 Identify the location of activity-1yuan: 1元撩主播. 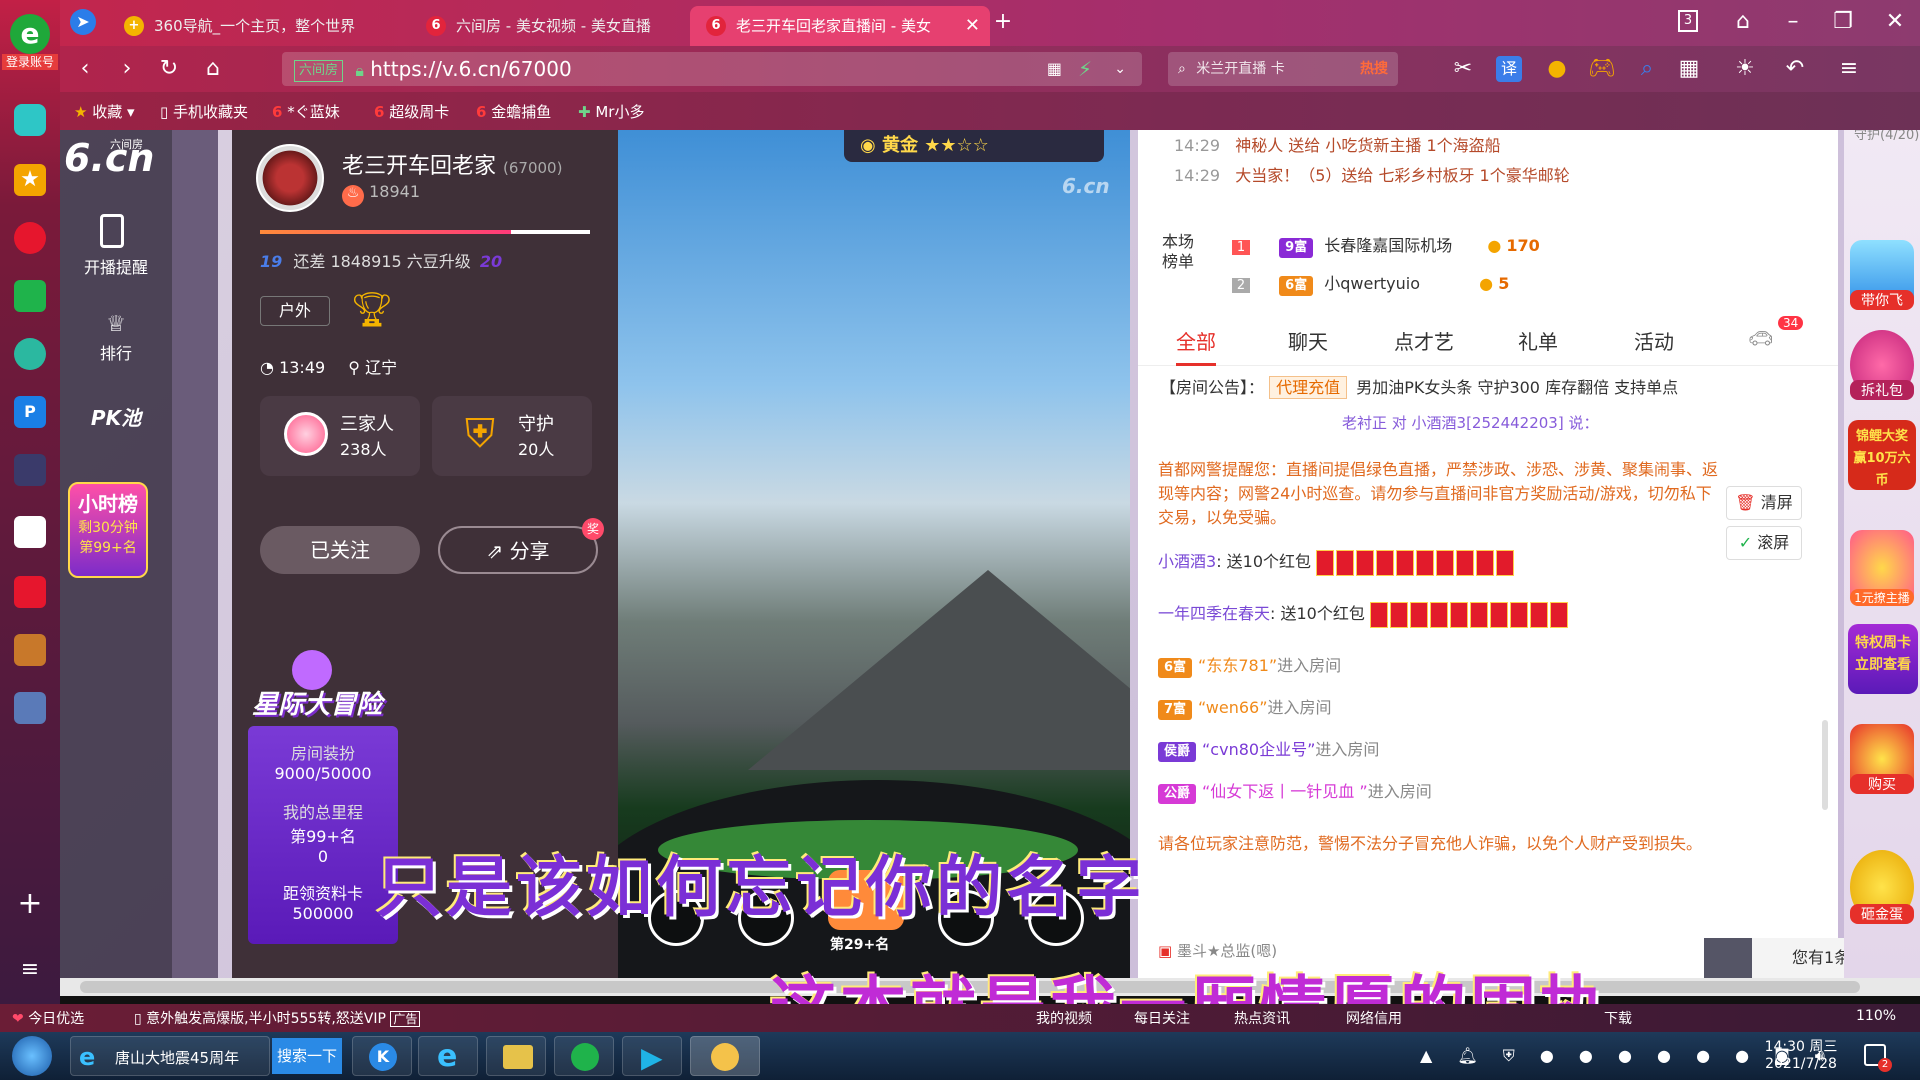
(1882, 568).